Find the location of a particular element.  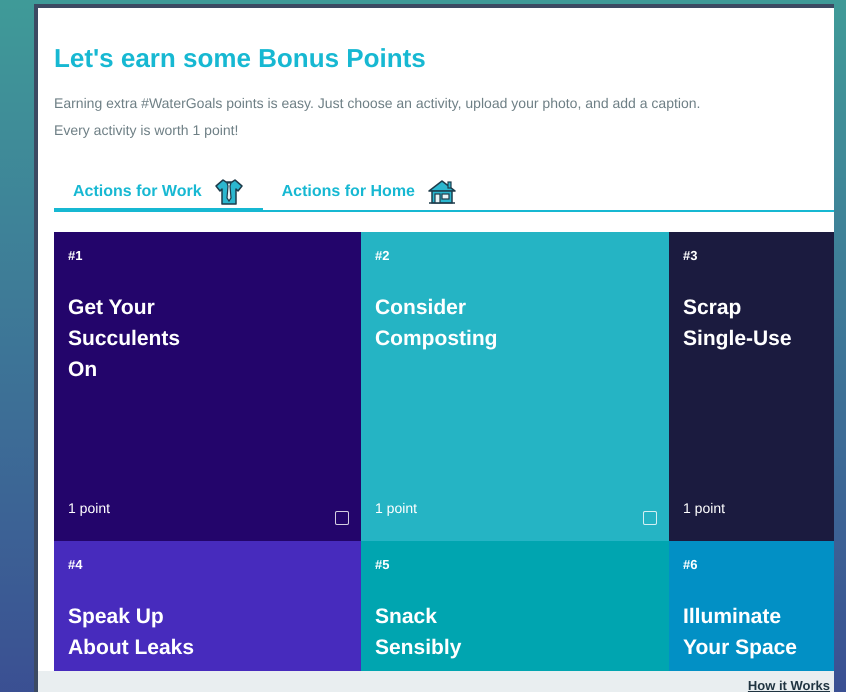

card-title: Snack is located at coordinates (406, 617).